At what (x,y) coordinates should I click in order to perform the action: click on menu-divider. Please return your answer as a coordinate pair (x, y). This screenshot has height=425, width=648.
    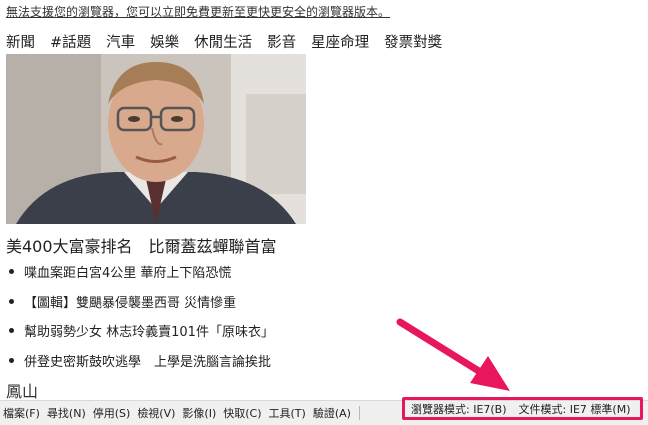
    Looking at the image, I should click on (359, 413).